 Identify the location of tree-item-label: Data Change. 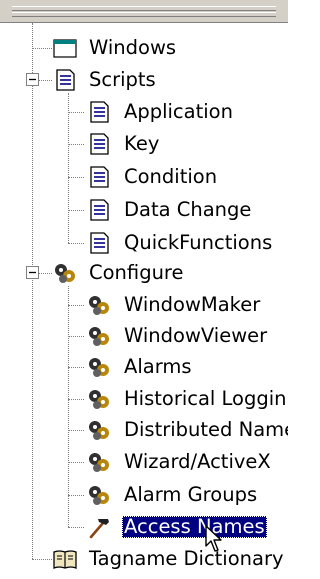
(188, 209).